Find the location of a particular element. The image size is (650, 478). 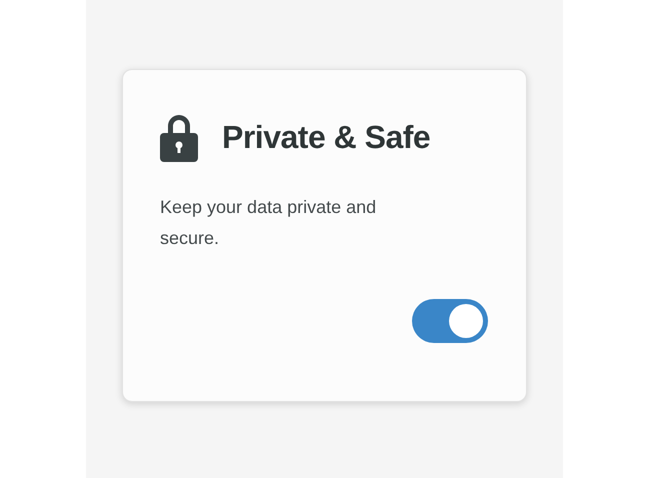

lock-icon is located at coordinates (179, 137).